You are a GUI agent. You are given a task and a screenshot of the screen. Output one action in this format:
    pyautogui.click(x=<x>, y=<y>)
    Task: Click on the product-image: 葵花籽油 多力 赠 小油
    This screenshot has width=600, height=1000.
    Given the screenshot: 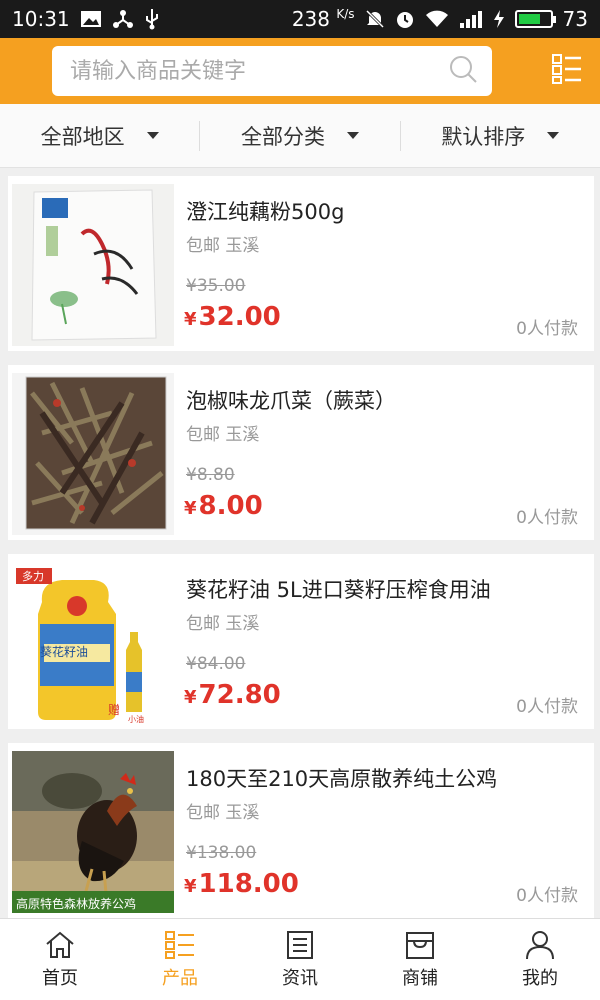 What is the action you would take?
    pyautogui.click(x=93, y=643)
    